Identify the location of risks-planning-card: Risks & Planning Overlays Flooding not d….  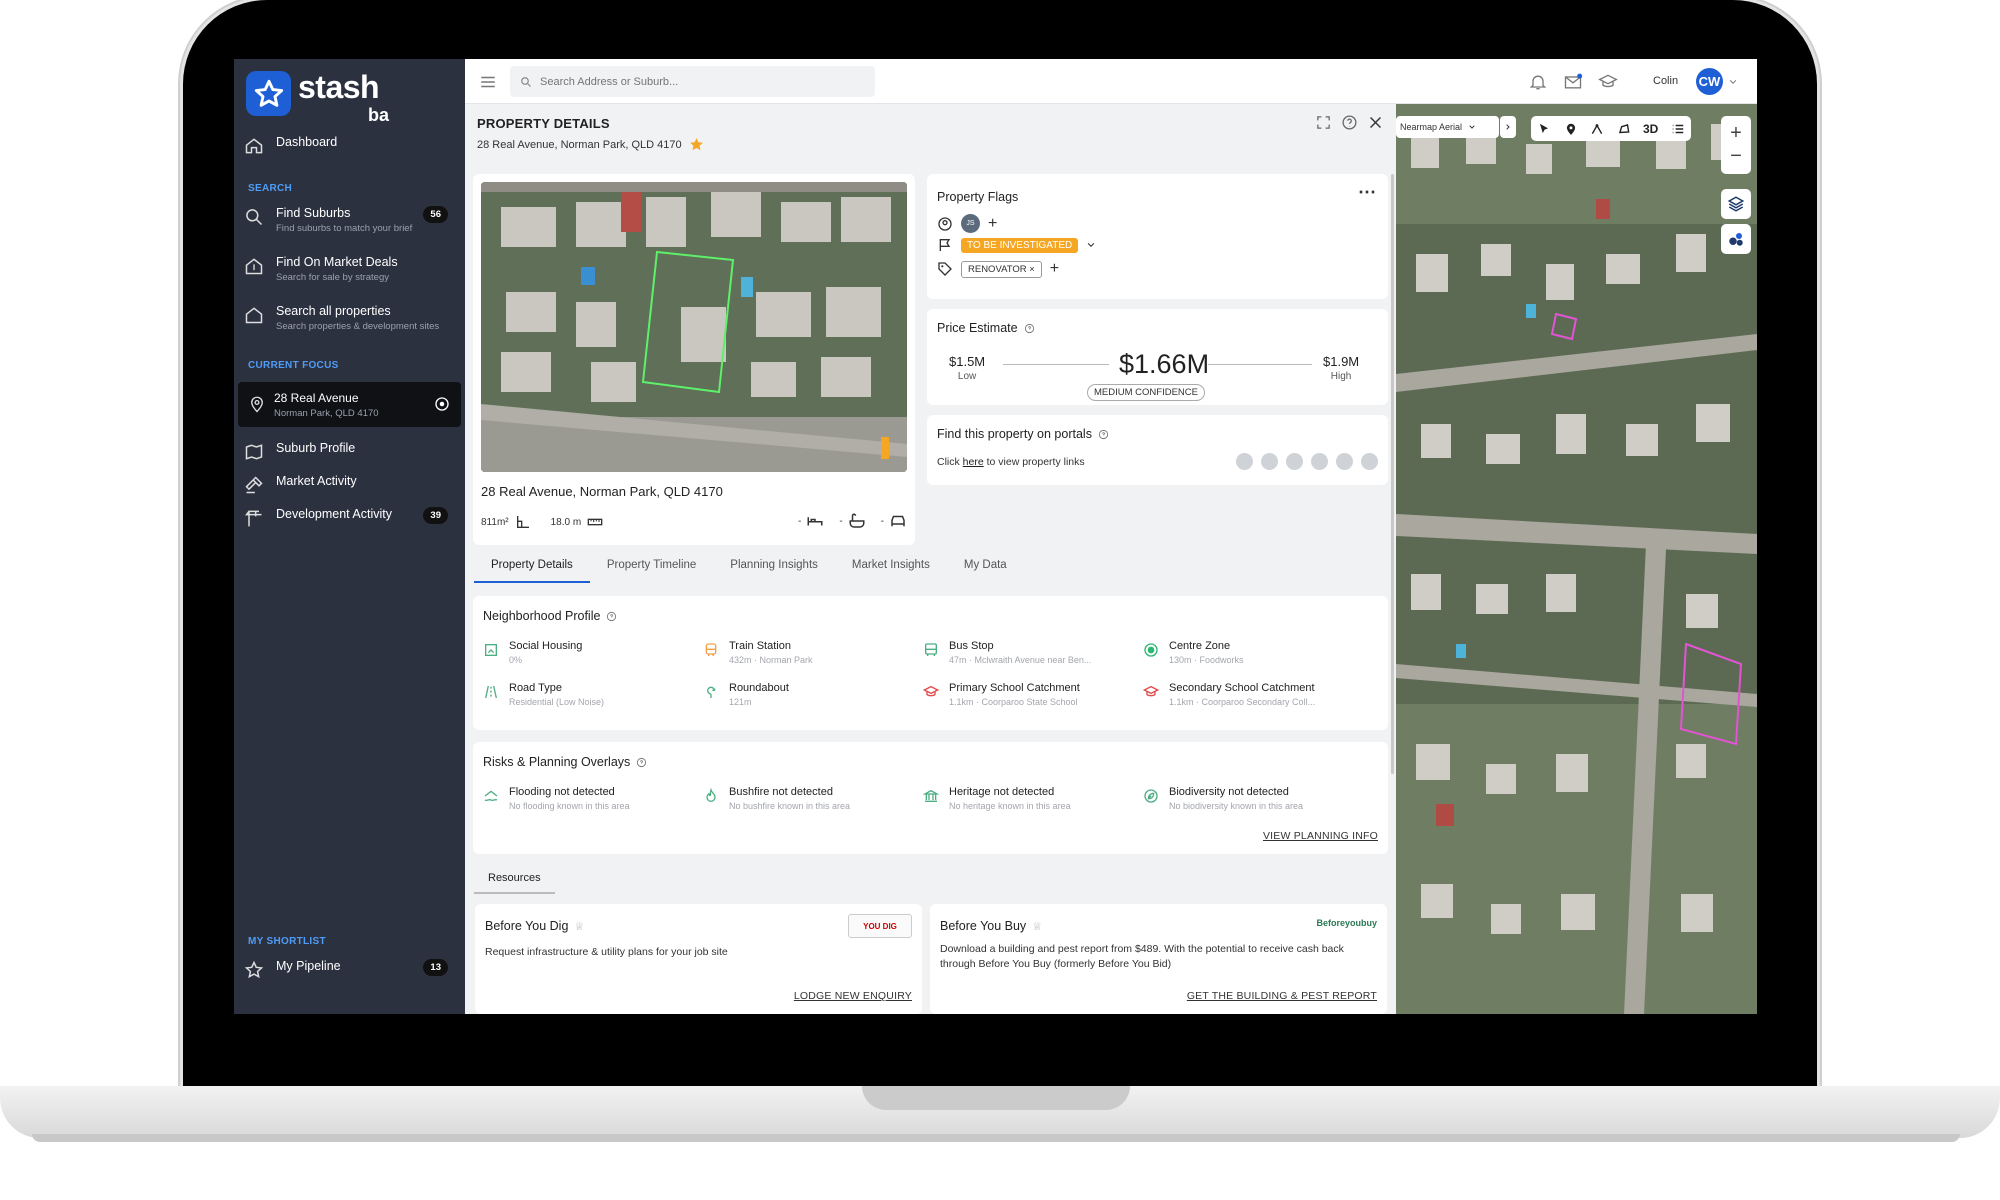
(930, 798).